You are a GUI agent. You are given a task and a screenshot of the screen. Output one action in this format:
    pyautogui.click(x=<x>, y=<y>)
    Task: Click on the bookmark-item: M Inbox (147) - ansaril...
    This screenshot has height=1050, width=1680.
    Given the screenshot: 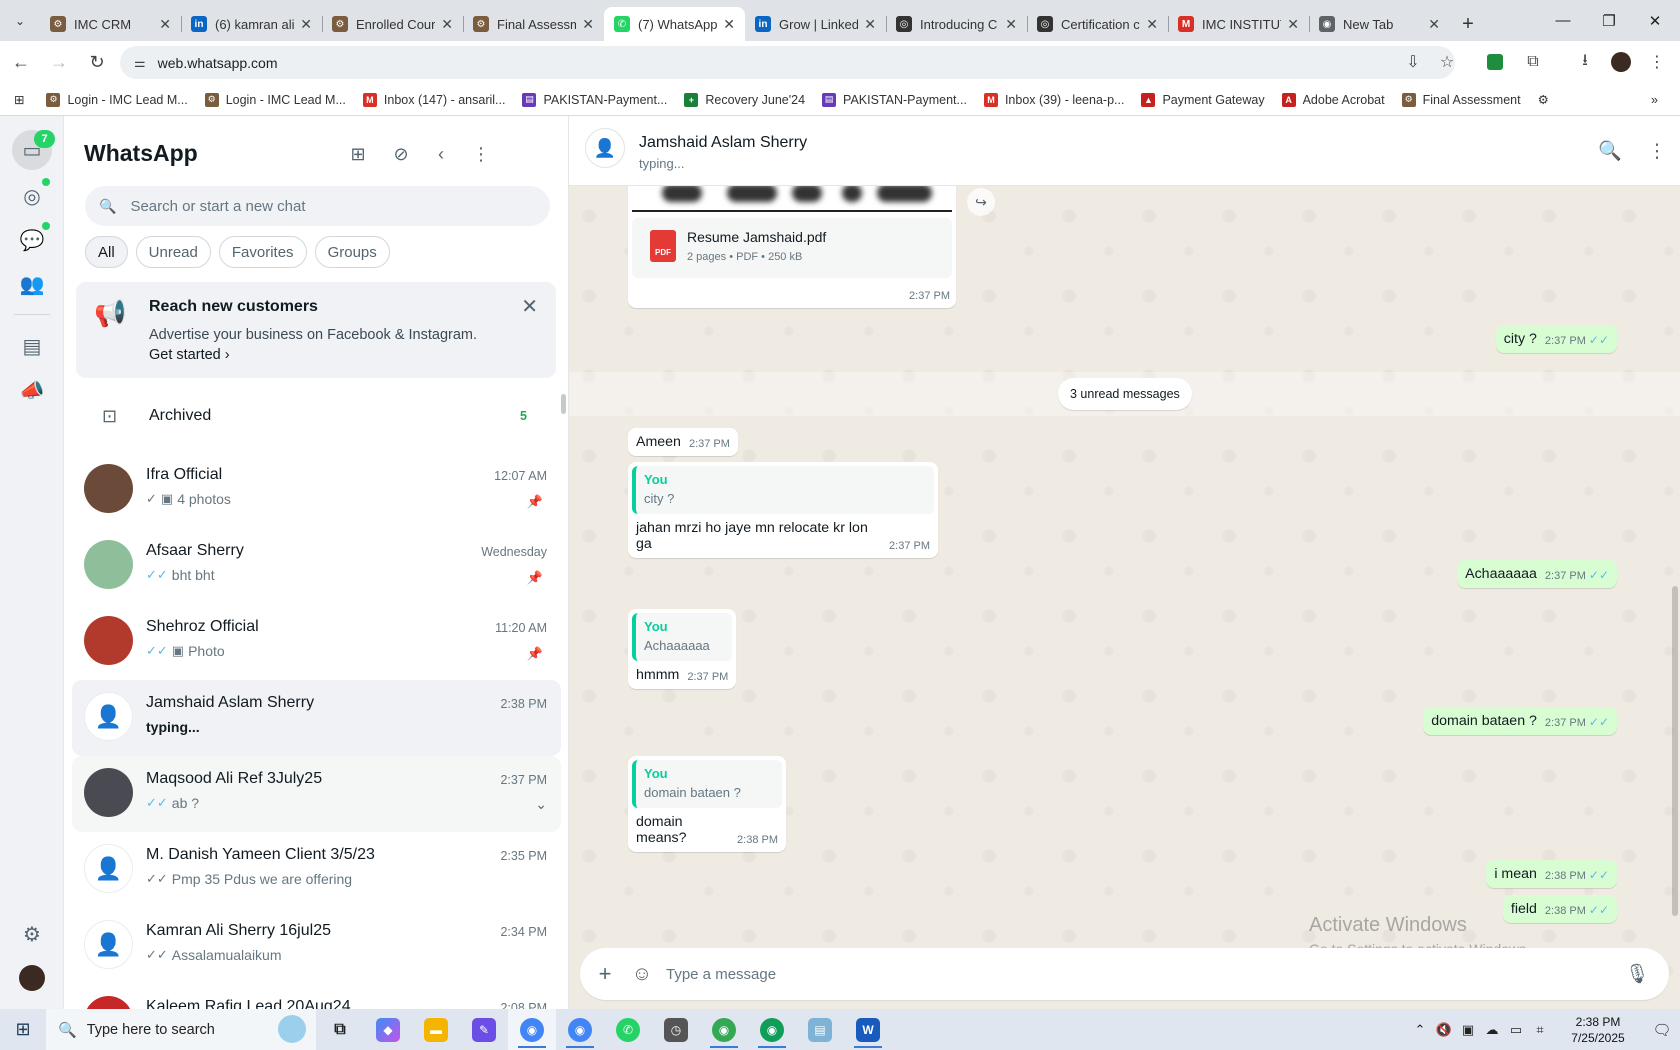 What is the action you would take?
    pyautogui.click(x=433, y=99)
    